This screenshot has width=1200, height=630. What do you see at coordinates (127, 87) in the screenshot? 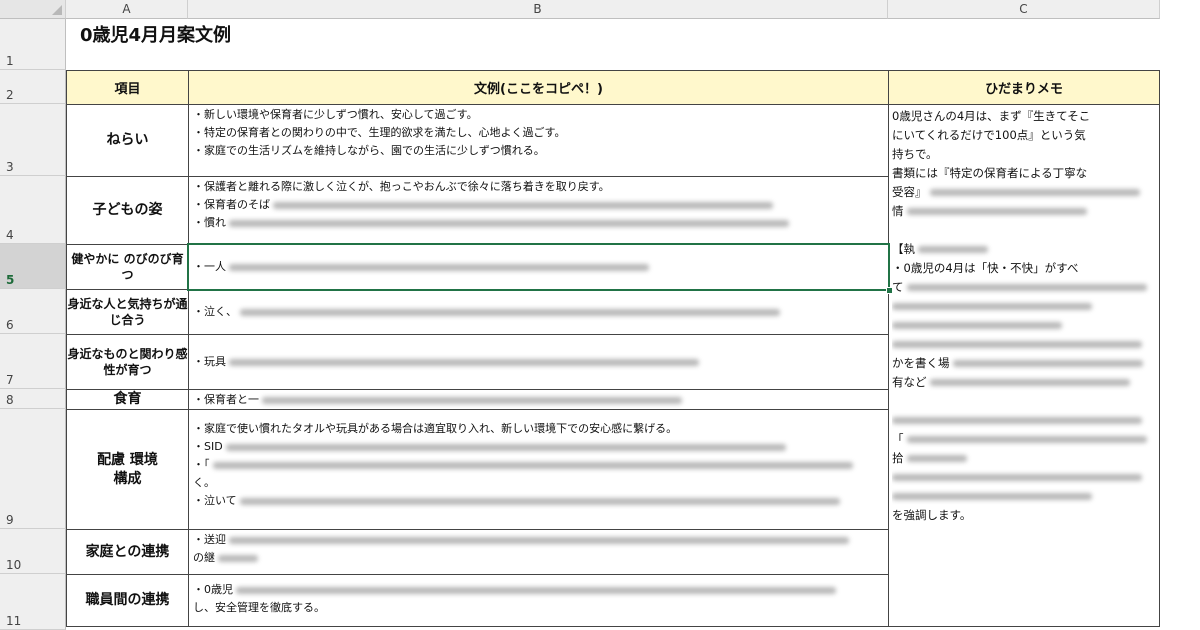
I see `header-item: 項目` at bounding box center [127, 87].